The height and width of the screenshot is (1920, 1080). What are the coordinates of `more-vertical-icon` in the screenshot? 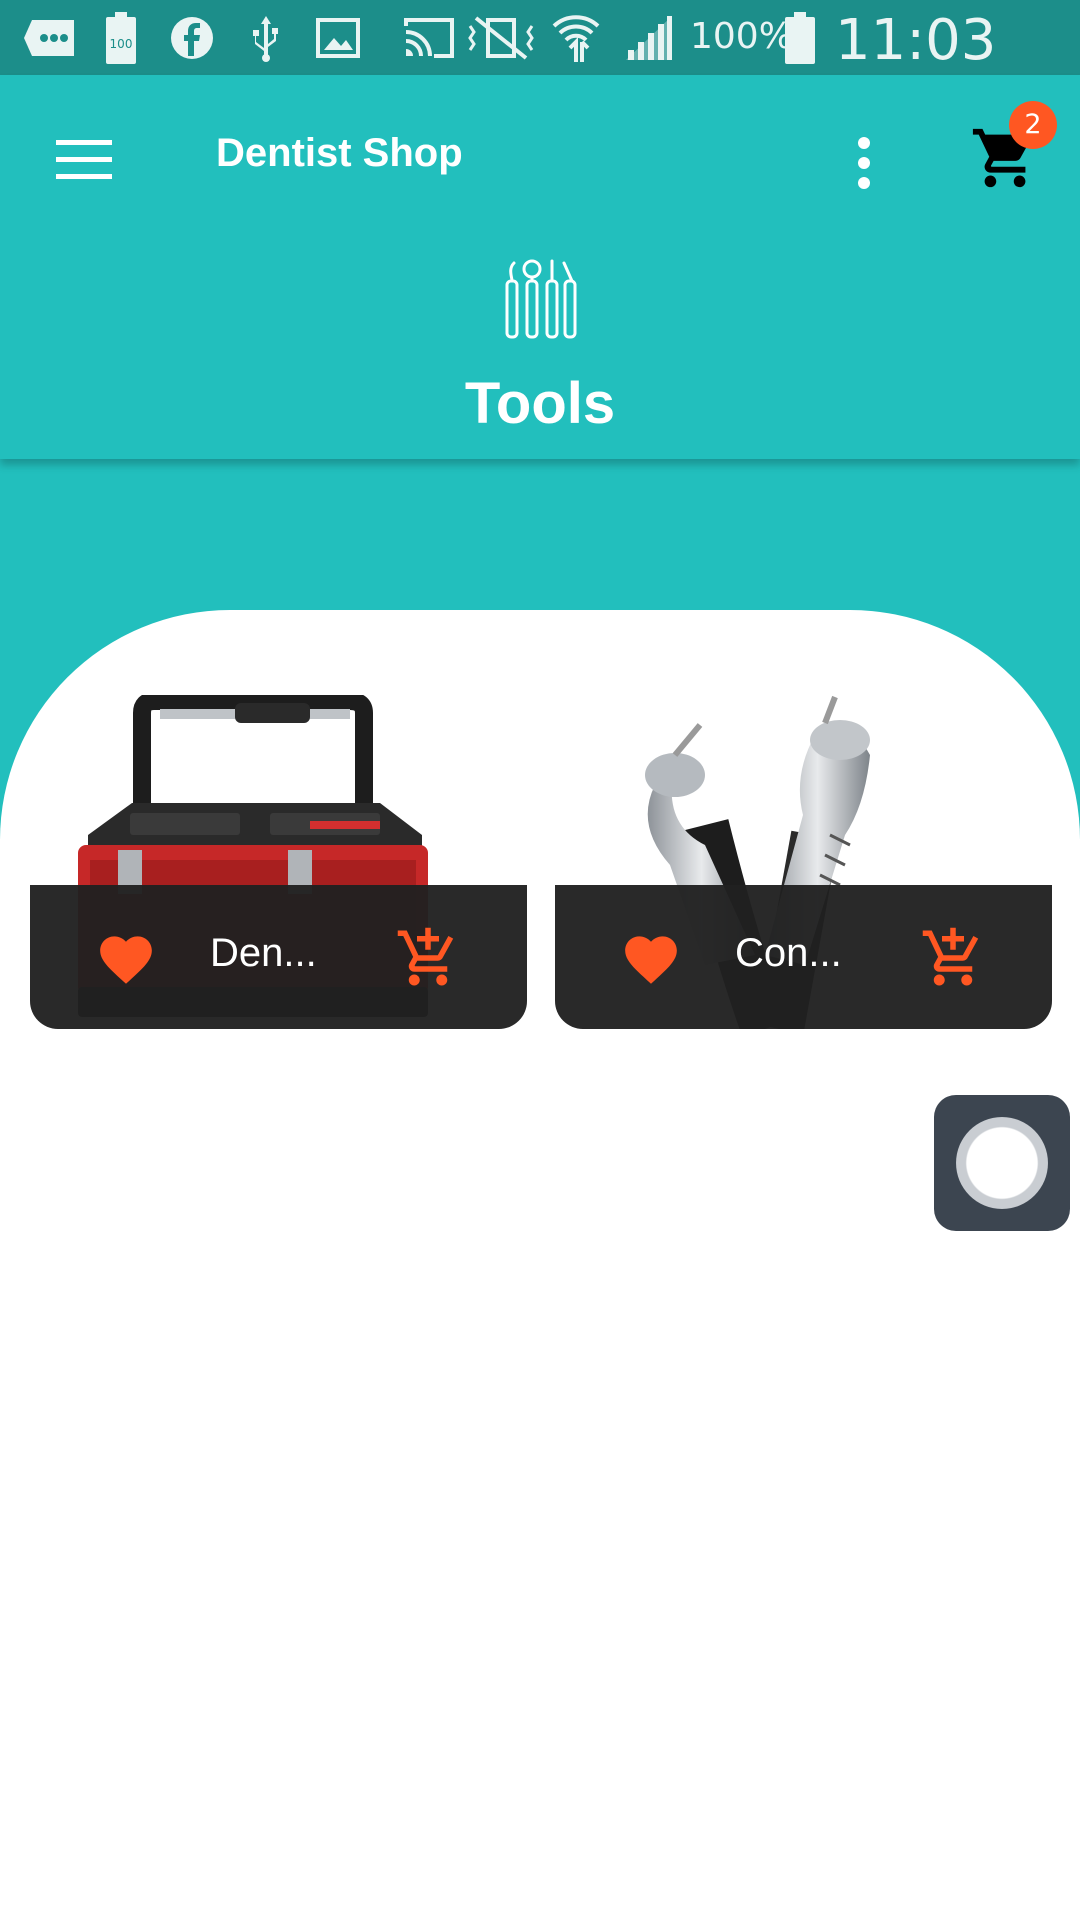 It's located at (864, 163).